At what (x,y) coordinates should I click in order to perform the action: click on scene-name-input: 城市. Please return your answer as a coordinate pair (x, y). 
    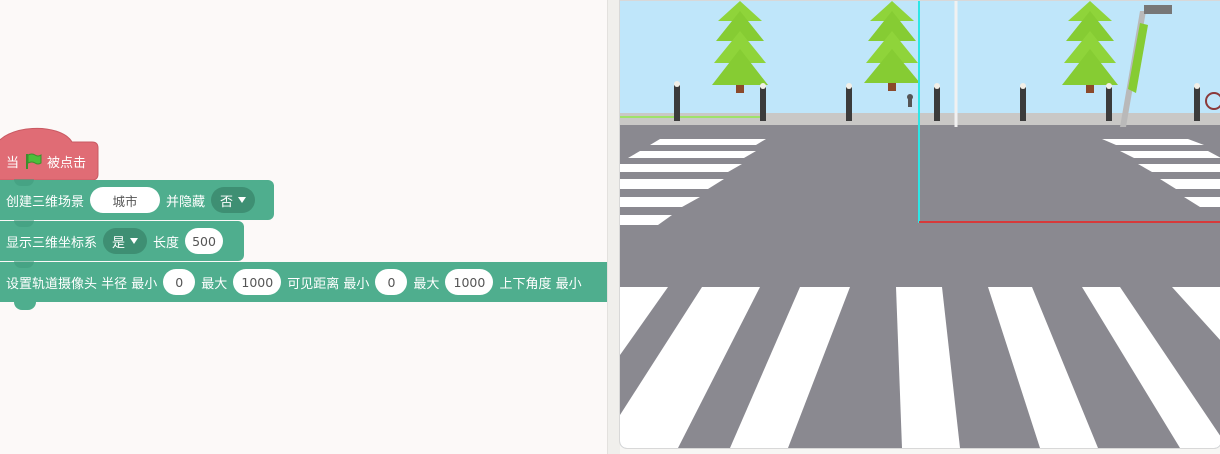
    Looking at the image, I should click on (125, 200).